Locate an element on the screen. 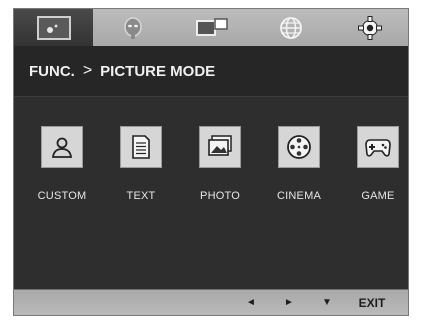 The image size is (422, 322). mode-custom-box is located at coordinates (62, 147).